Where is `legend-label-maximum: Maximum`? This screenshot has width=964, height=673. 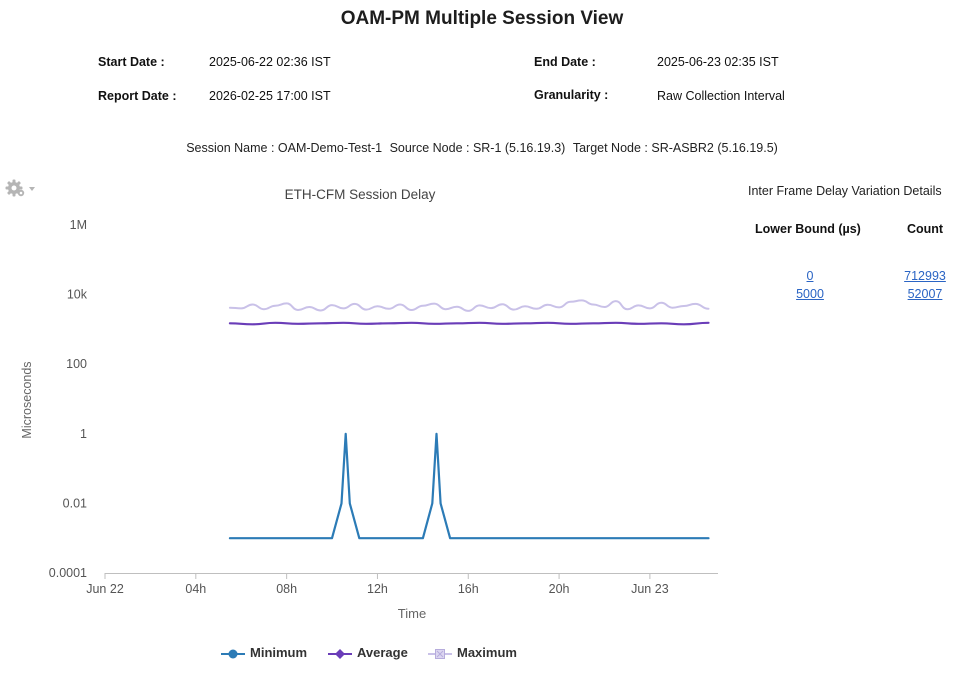 legend-label-maximum: Maximum is located at coordinates (487, 652).